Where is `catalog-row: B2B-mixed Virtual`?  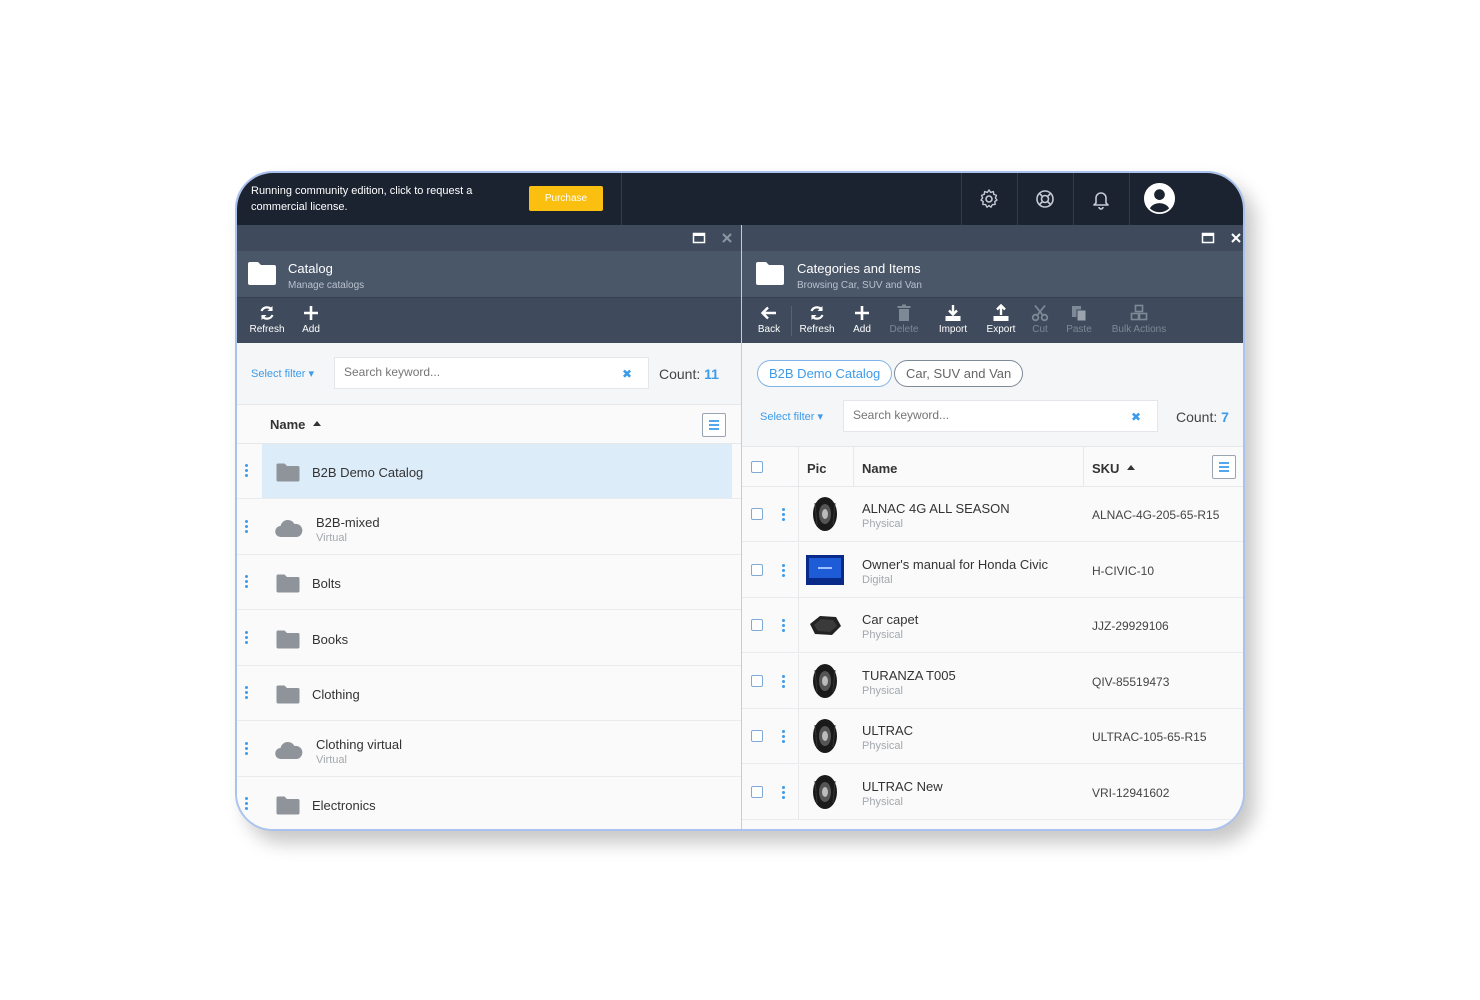 catalog-row: B2B-mixed Virtual is located at coordinates (489, 527).